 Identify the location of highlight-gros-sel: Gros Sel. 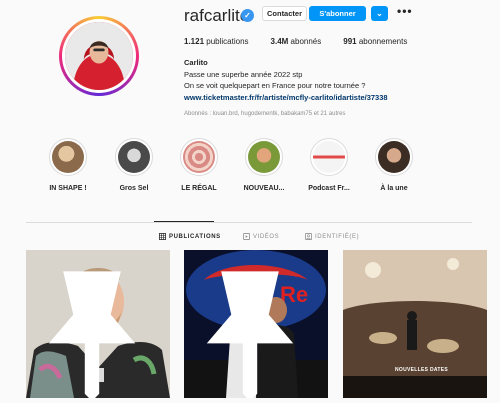
(134, 165).